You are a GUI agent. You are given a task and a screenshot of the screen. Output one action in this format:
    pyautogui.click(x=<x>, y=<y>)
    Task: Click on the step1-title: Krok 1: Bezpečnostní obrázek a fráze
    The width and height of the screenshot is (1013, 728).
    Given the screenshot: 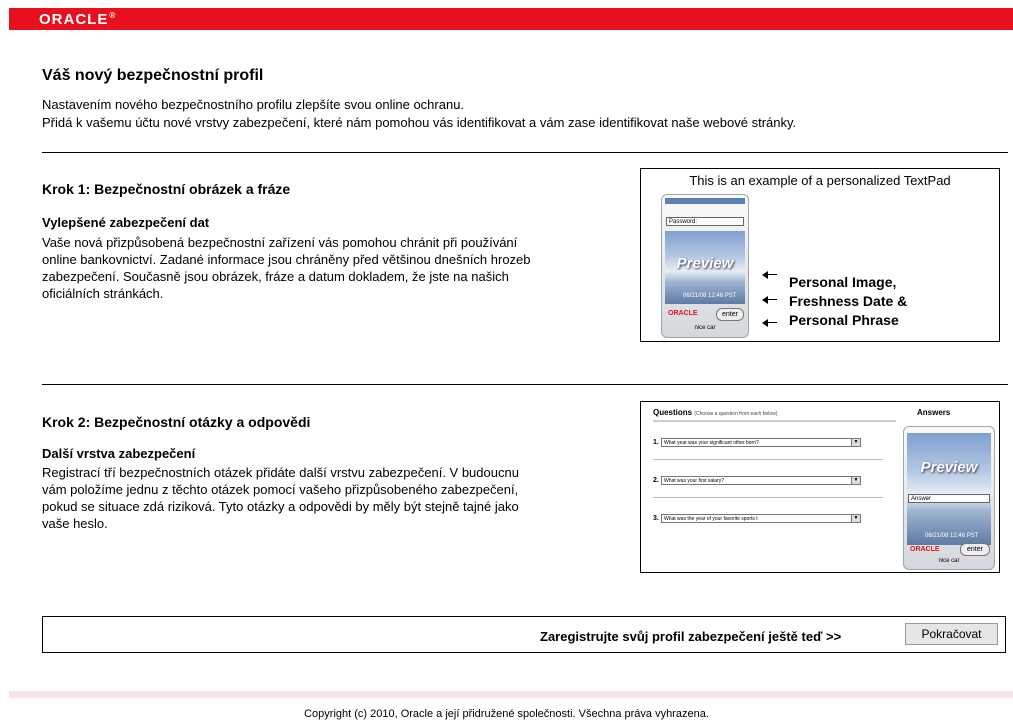 What is the action you would take?
    pyautogui.click(x=166, y=189)
    